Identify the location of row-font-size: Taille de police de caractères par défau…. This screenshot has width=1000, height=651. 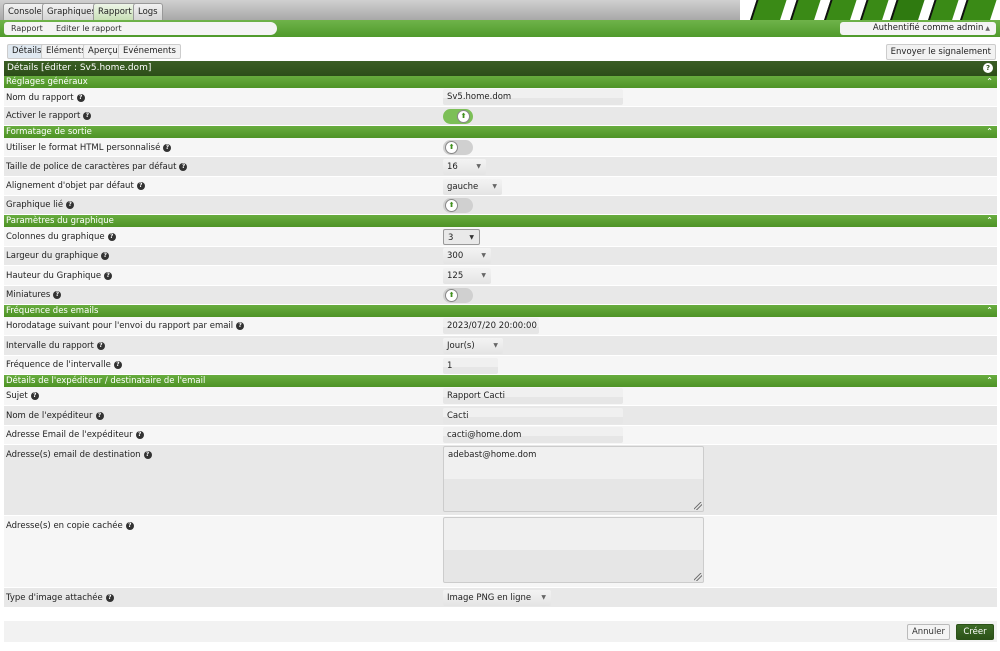
(500, 167).